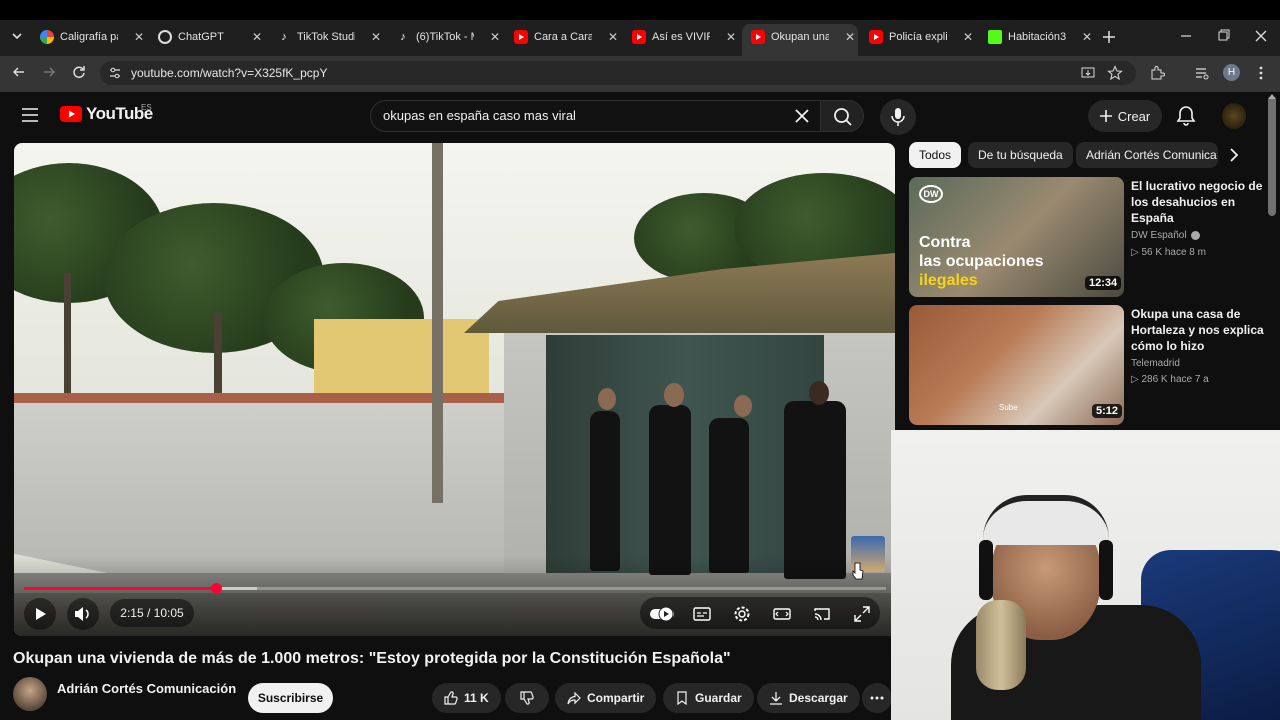  Describe the element at coordinates (898, 117) in the screenshot. I see `voice-search-button` at that location.